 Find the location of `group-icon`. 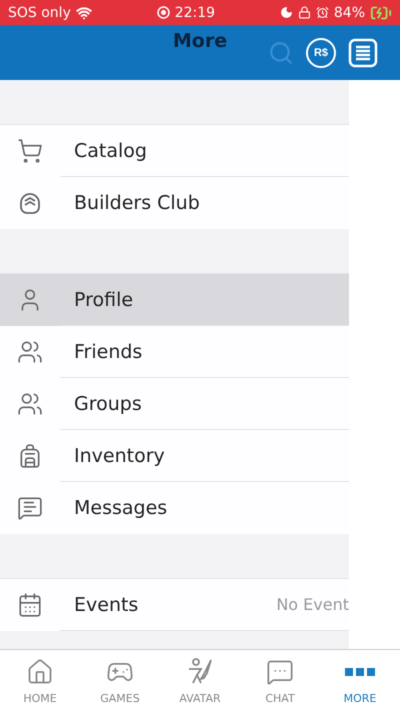

group-icon is located at coordinates (30, 404).